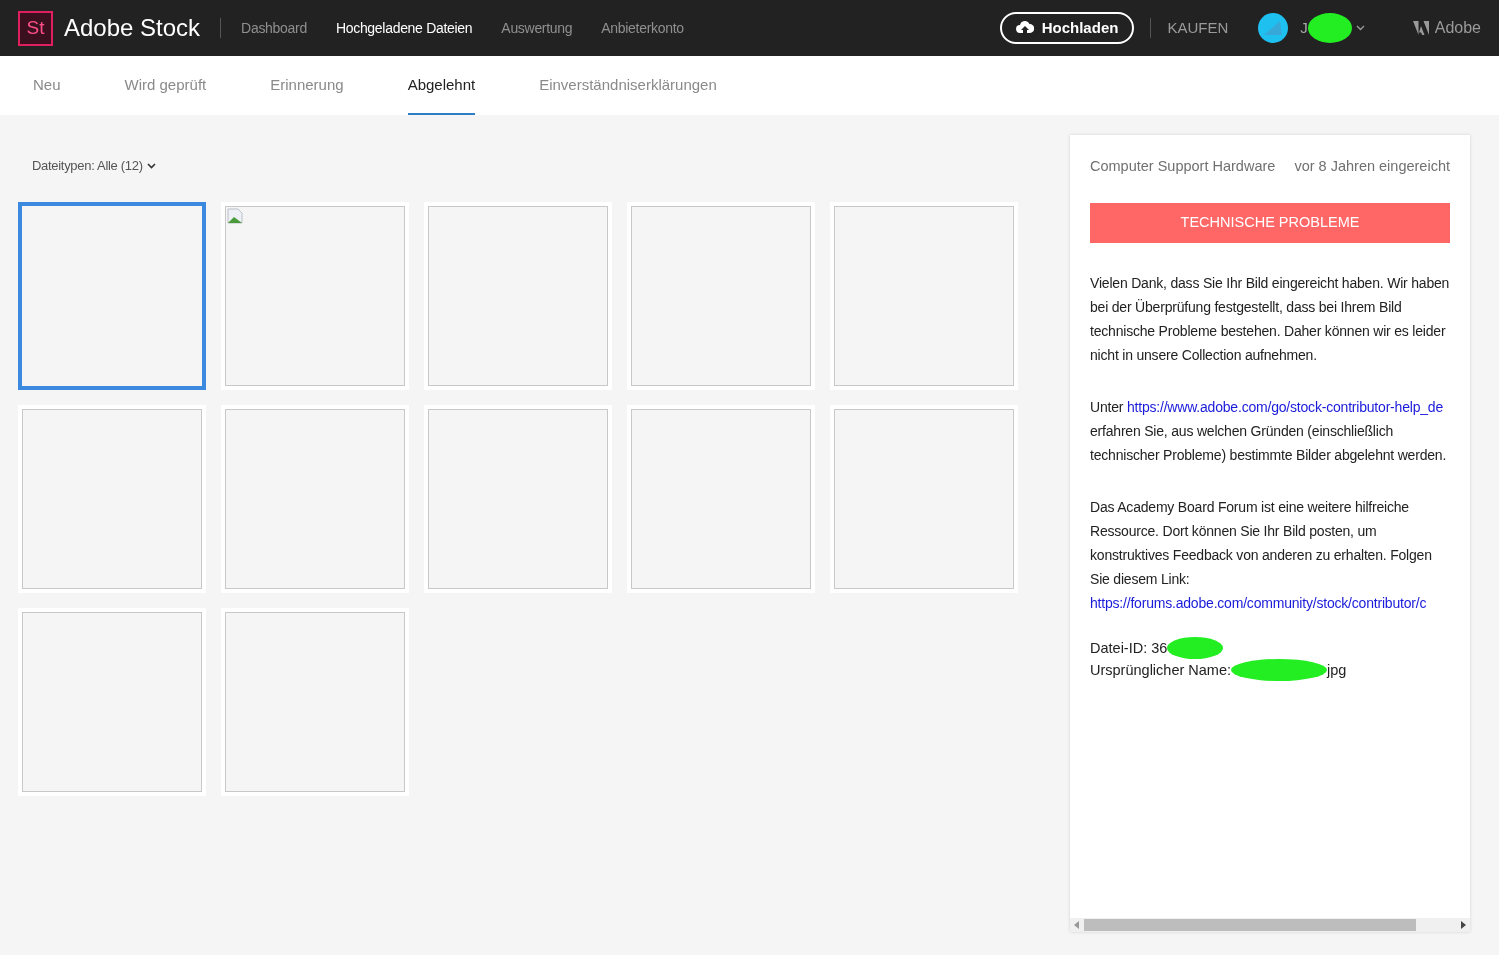  What do you see at coordinates (132, 28) in the screenshot?
I see `brand-name: Adobe Stock` at bounding box center [132, 28].